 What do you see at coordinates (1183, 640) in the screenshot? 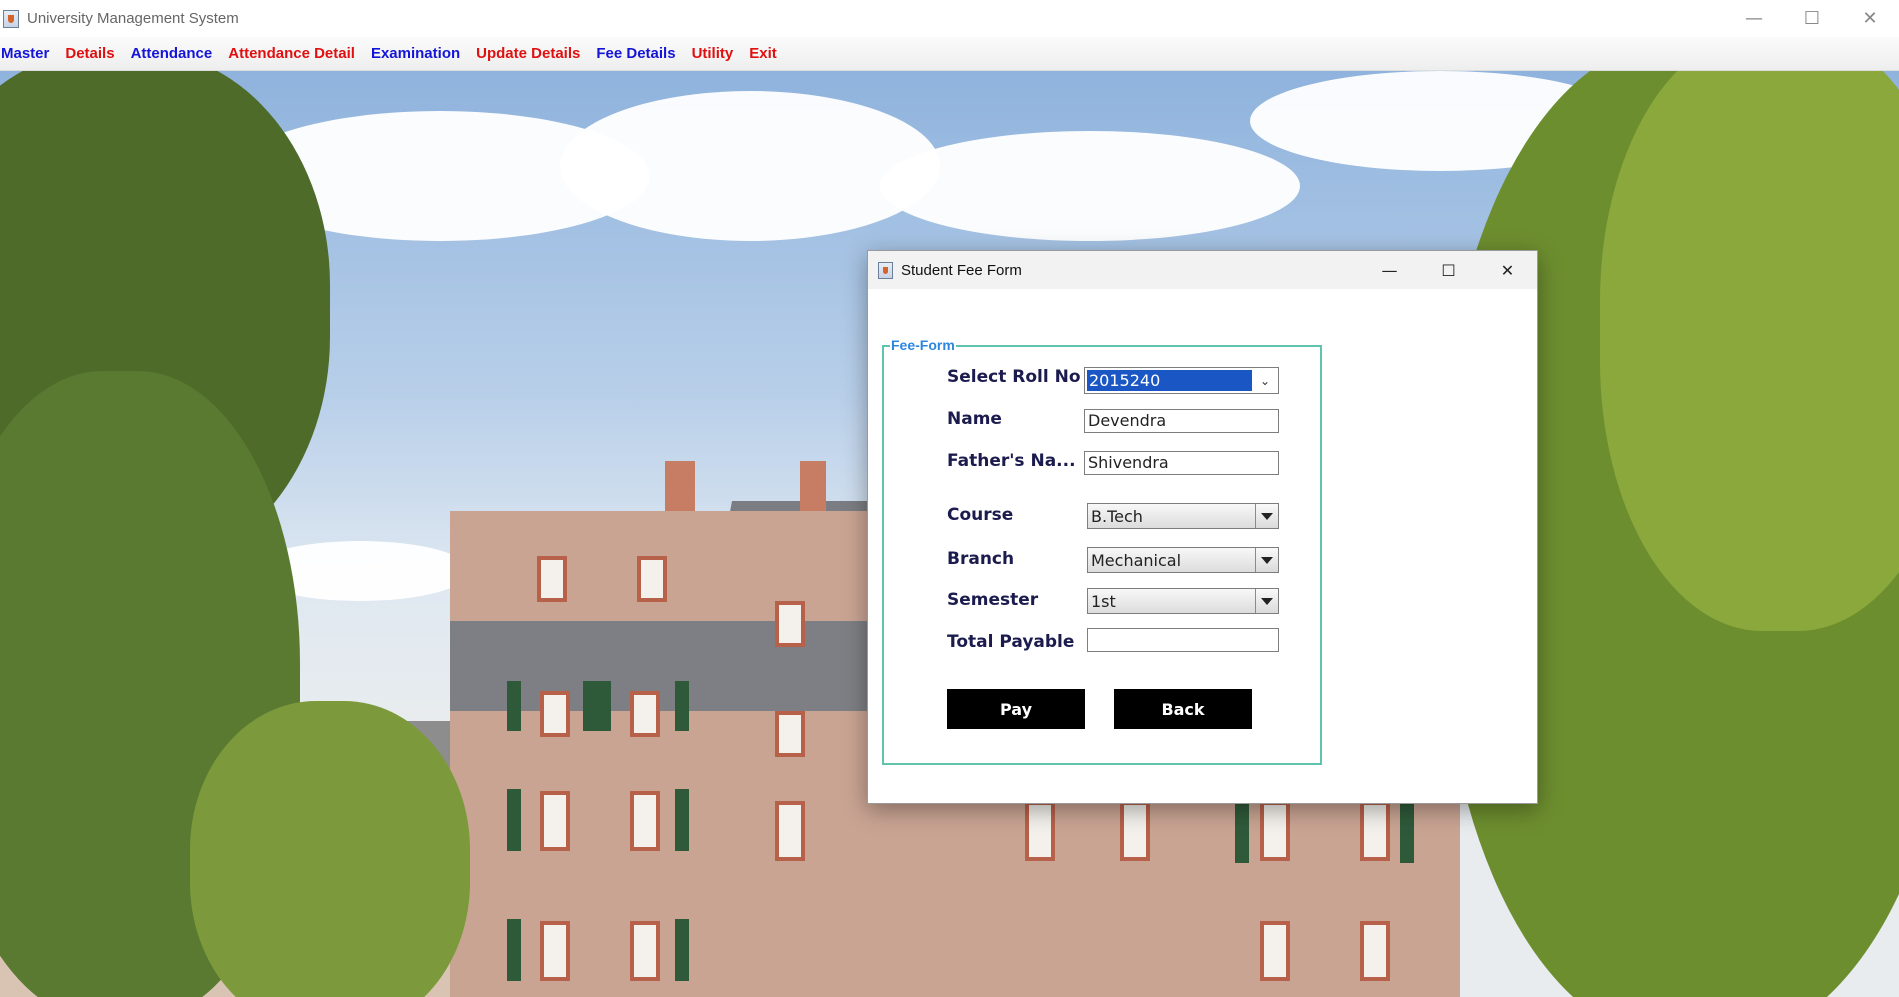
I see `total-payable-field` at bounding box center [1183, 640].